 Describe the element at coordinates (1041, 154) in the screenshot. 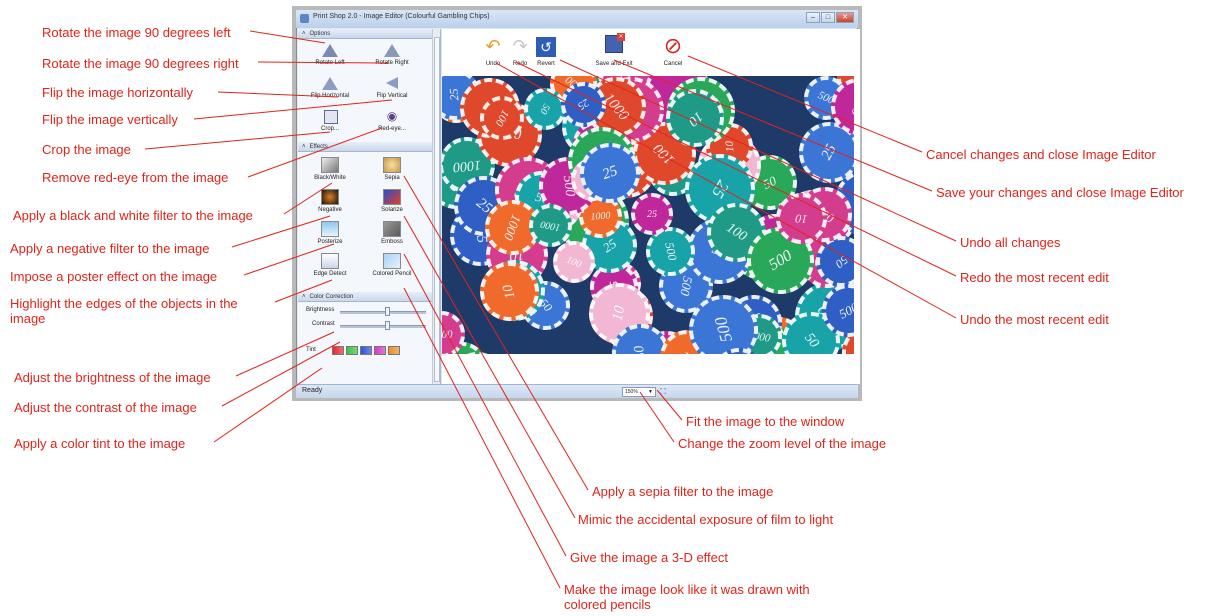

I see `annotation-cancel: Cancel changes and close Image Editor` at that location.